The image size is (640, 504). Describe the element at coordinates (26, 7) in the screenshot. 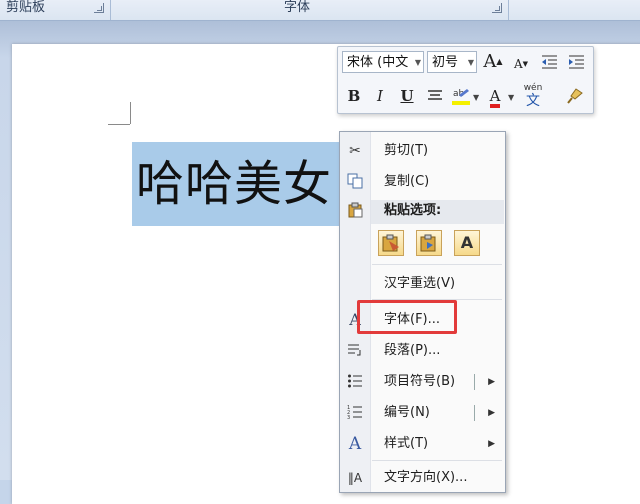

I see `ribbon-group-clipboard-label: 剪贴板` at that location.